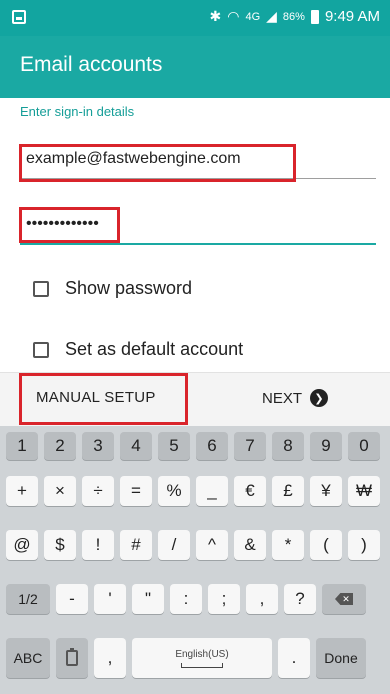 This screenshot has width=390, height=694. Describe the element at coordinates (262, 599) in the screenshot. I see `key: ,` at that location.